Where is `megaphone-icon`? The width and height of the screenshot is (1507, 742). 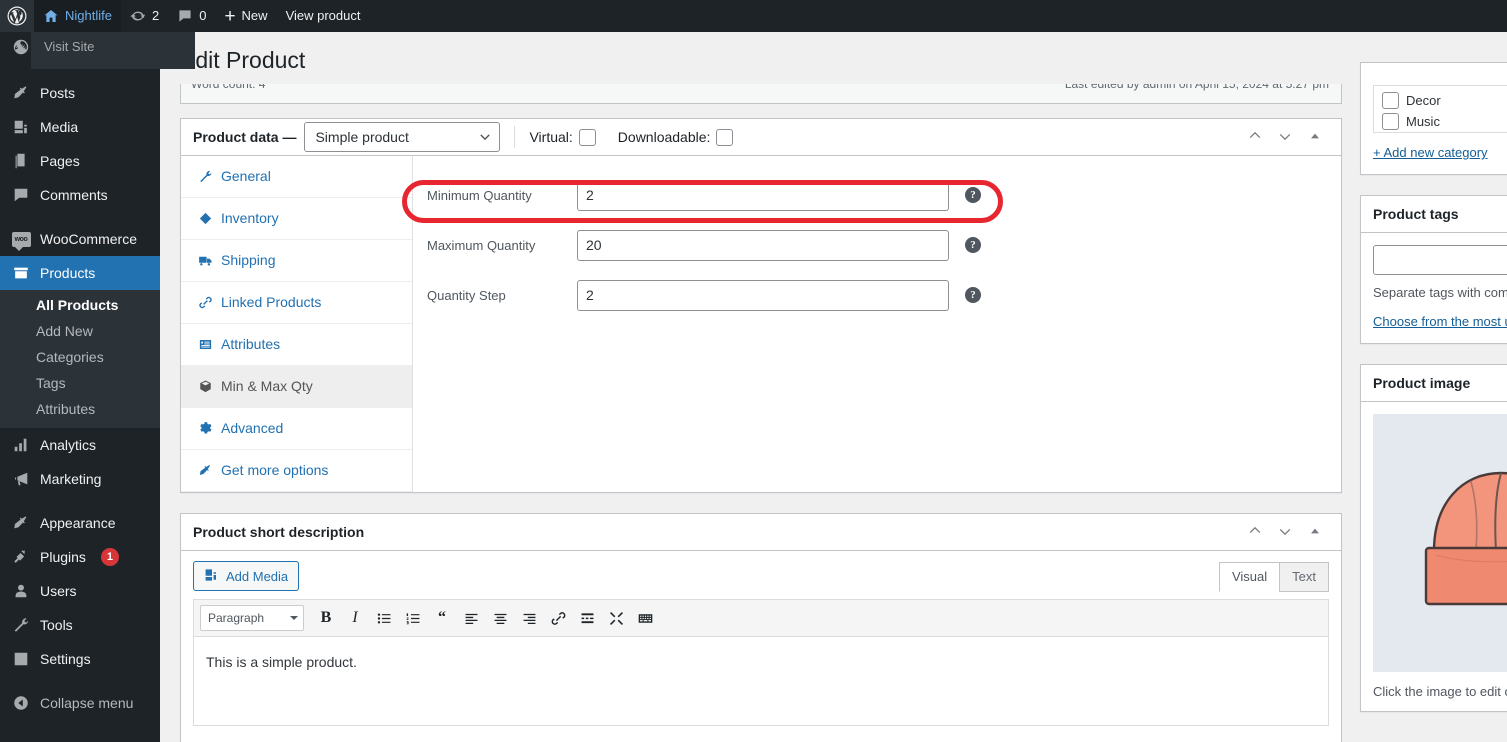
megaphone-icon is located at coordinates (21, 479).